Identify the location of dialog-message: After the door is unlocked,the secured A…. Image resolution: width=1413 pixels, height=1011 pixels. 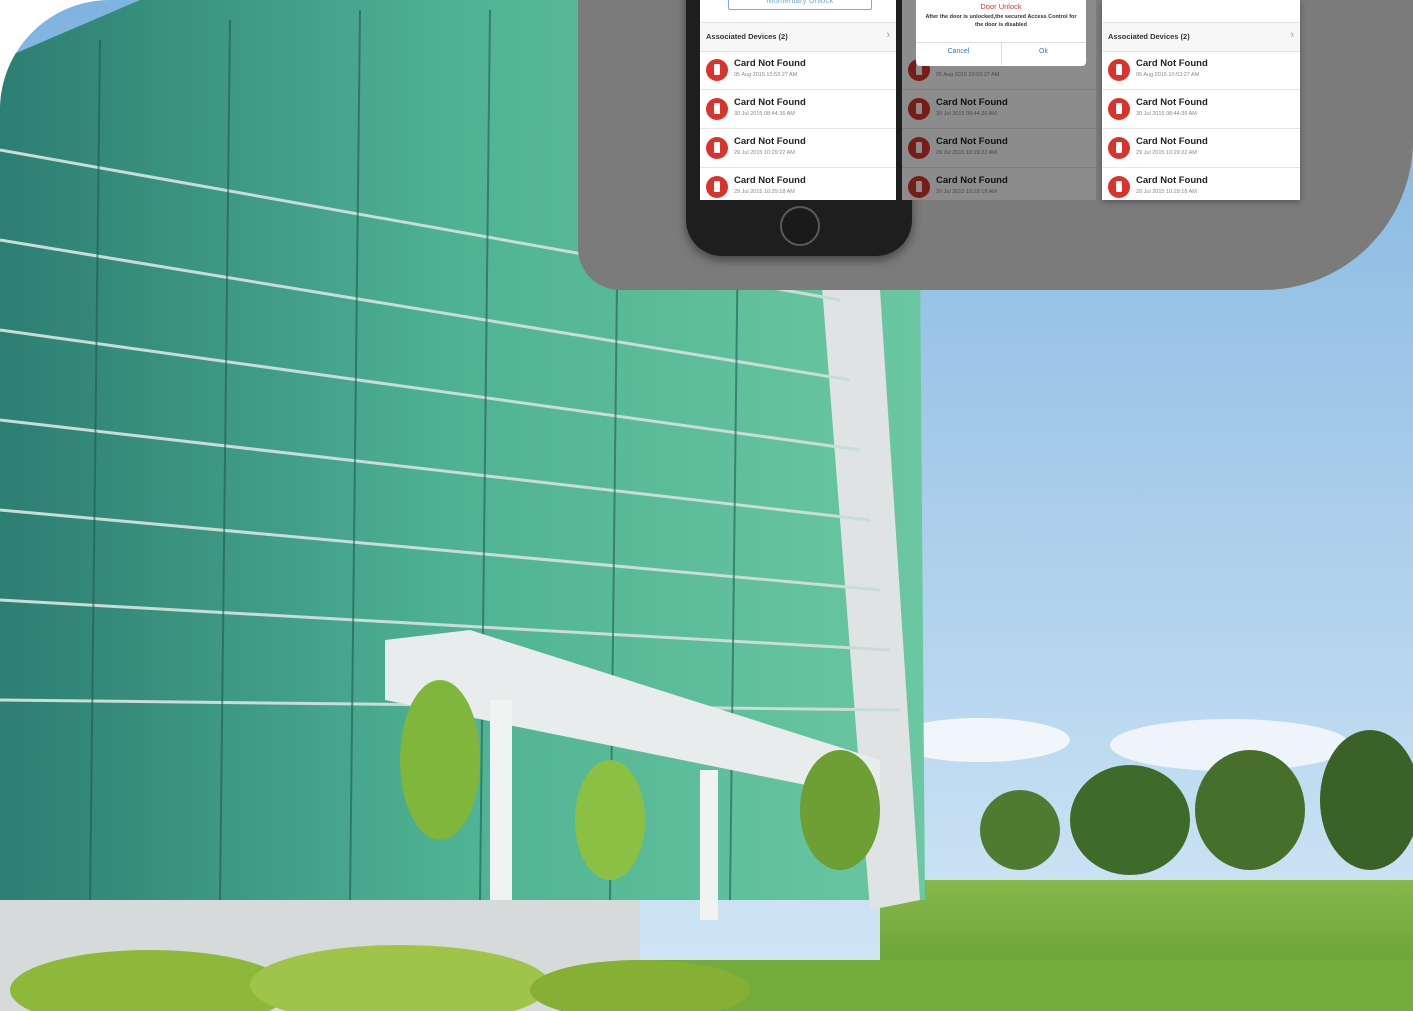
(1001, 21).